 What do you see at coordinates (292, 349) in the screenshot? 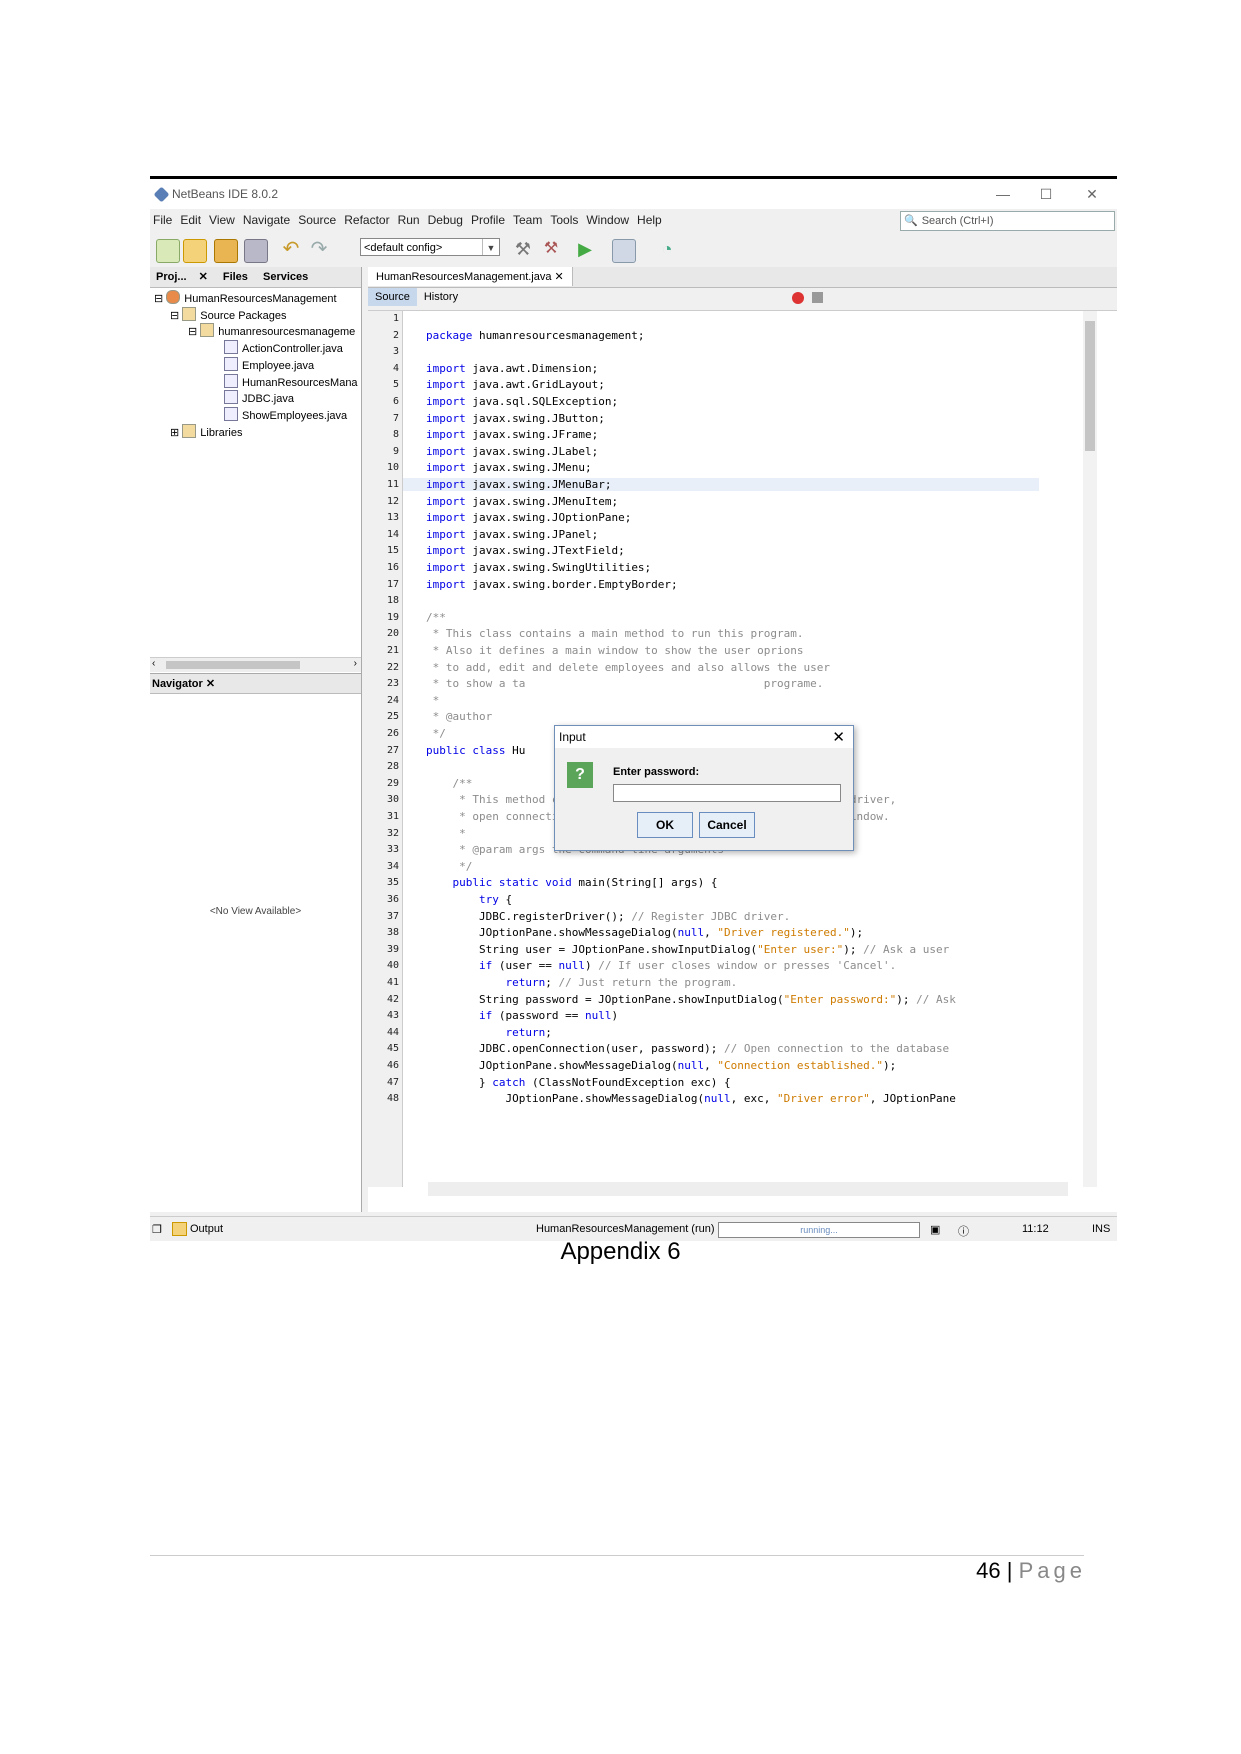
I see `tree-file-label: ActionController.java` at bounding box center [292, 349].